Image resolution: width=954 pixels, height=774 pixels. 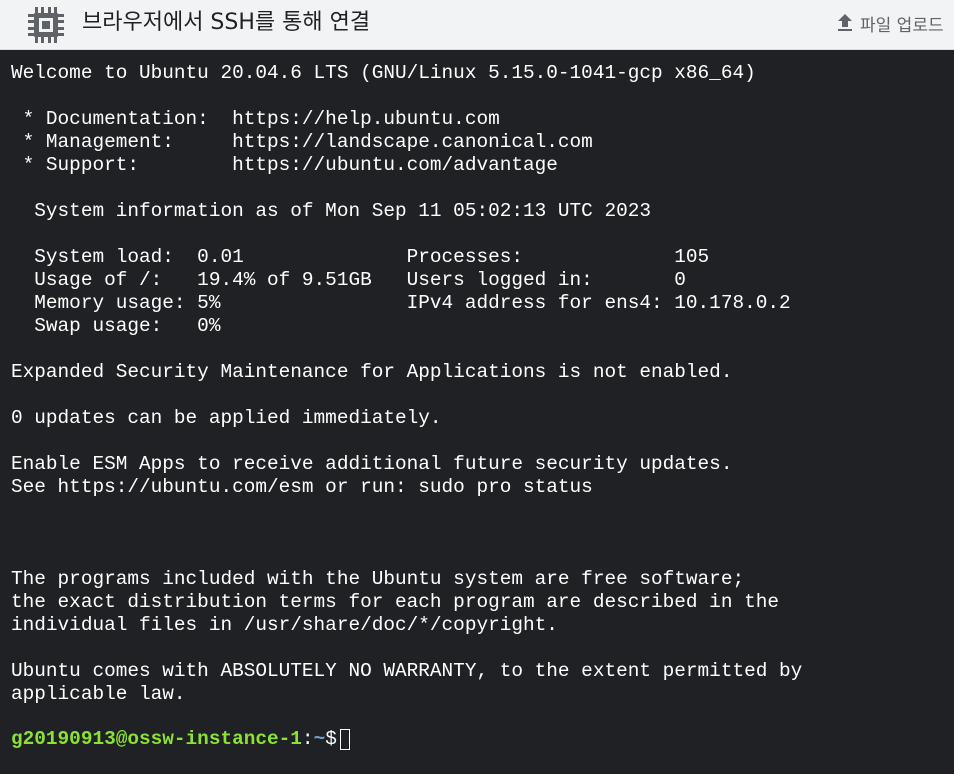 I want to click on upload-arrow-icon, so click(x=845, y=22).